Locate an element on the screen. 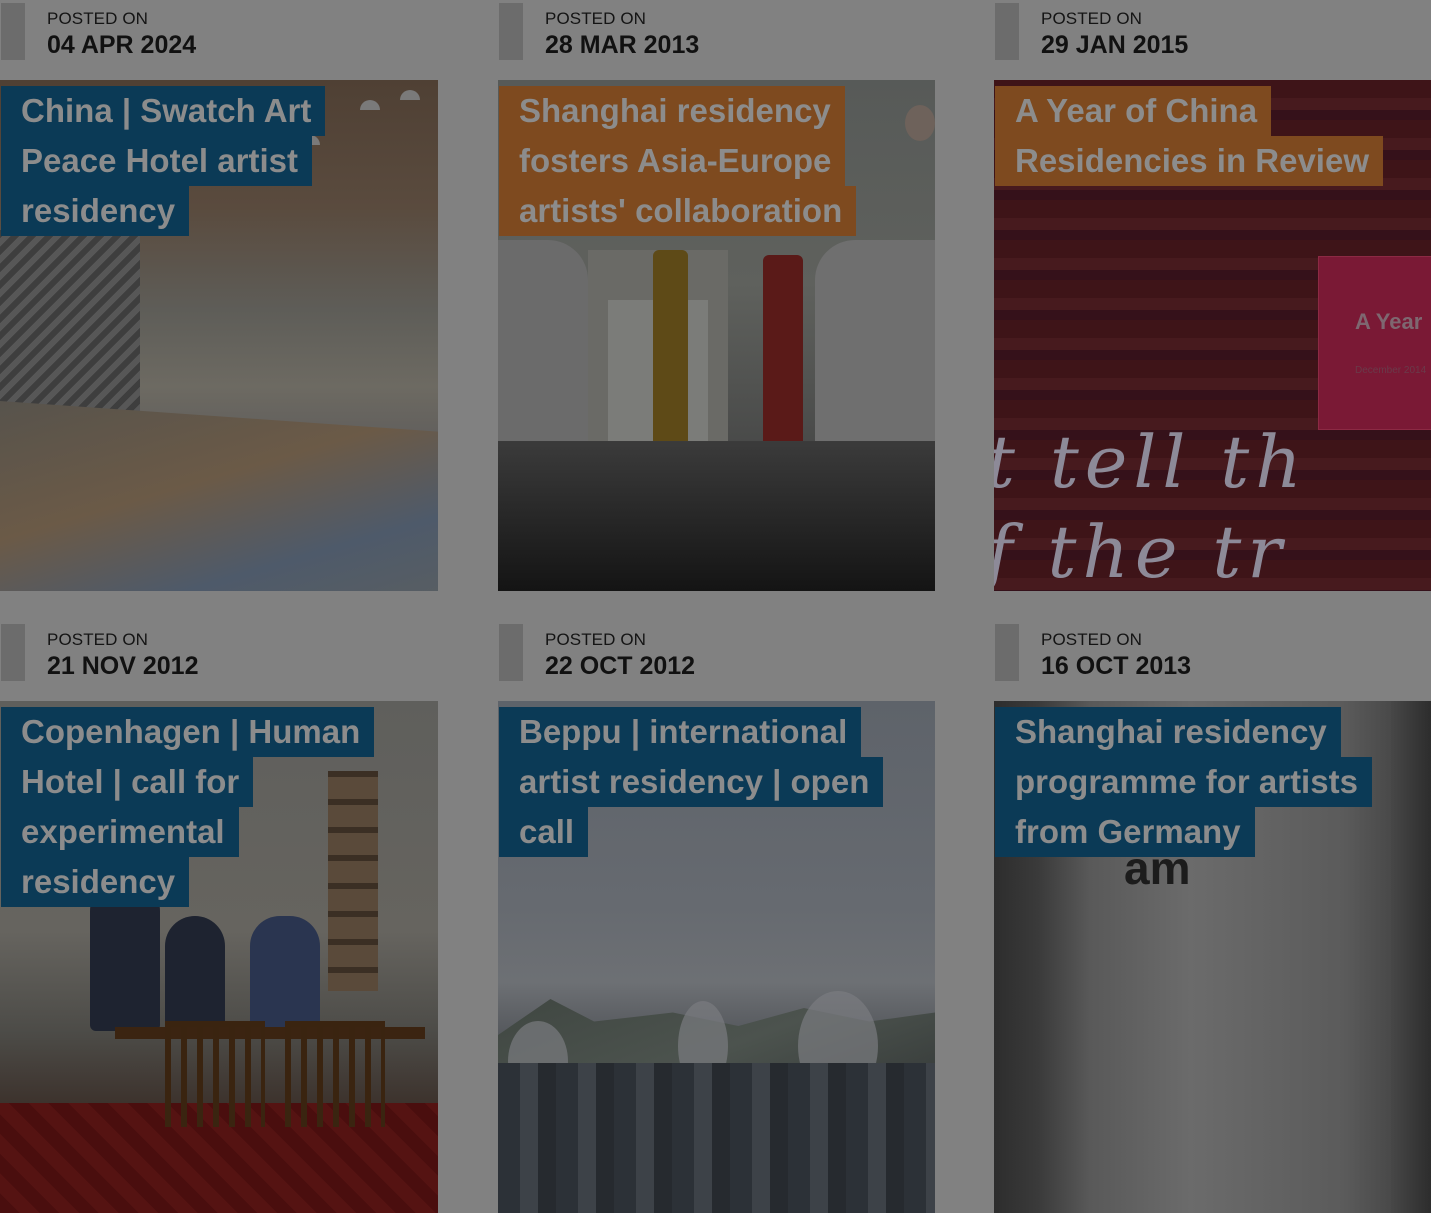 This screenshot has width=1431, height=1213. post-title-line: Residencies in Review is located at coordinates (1189, 161).